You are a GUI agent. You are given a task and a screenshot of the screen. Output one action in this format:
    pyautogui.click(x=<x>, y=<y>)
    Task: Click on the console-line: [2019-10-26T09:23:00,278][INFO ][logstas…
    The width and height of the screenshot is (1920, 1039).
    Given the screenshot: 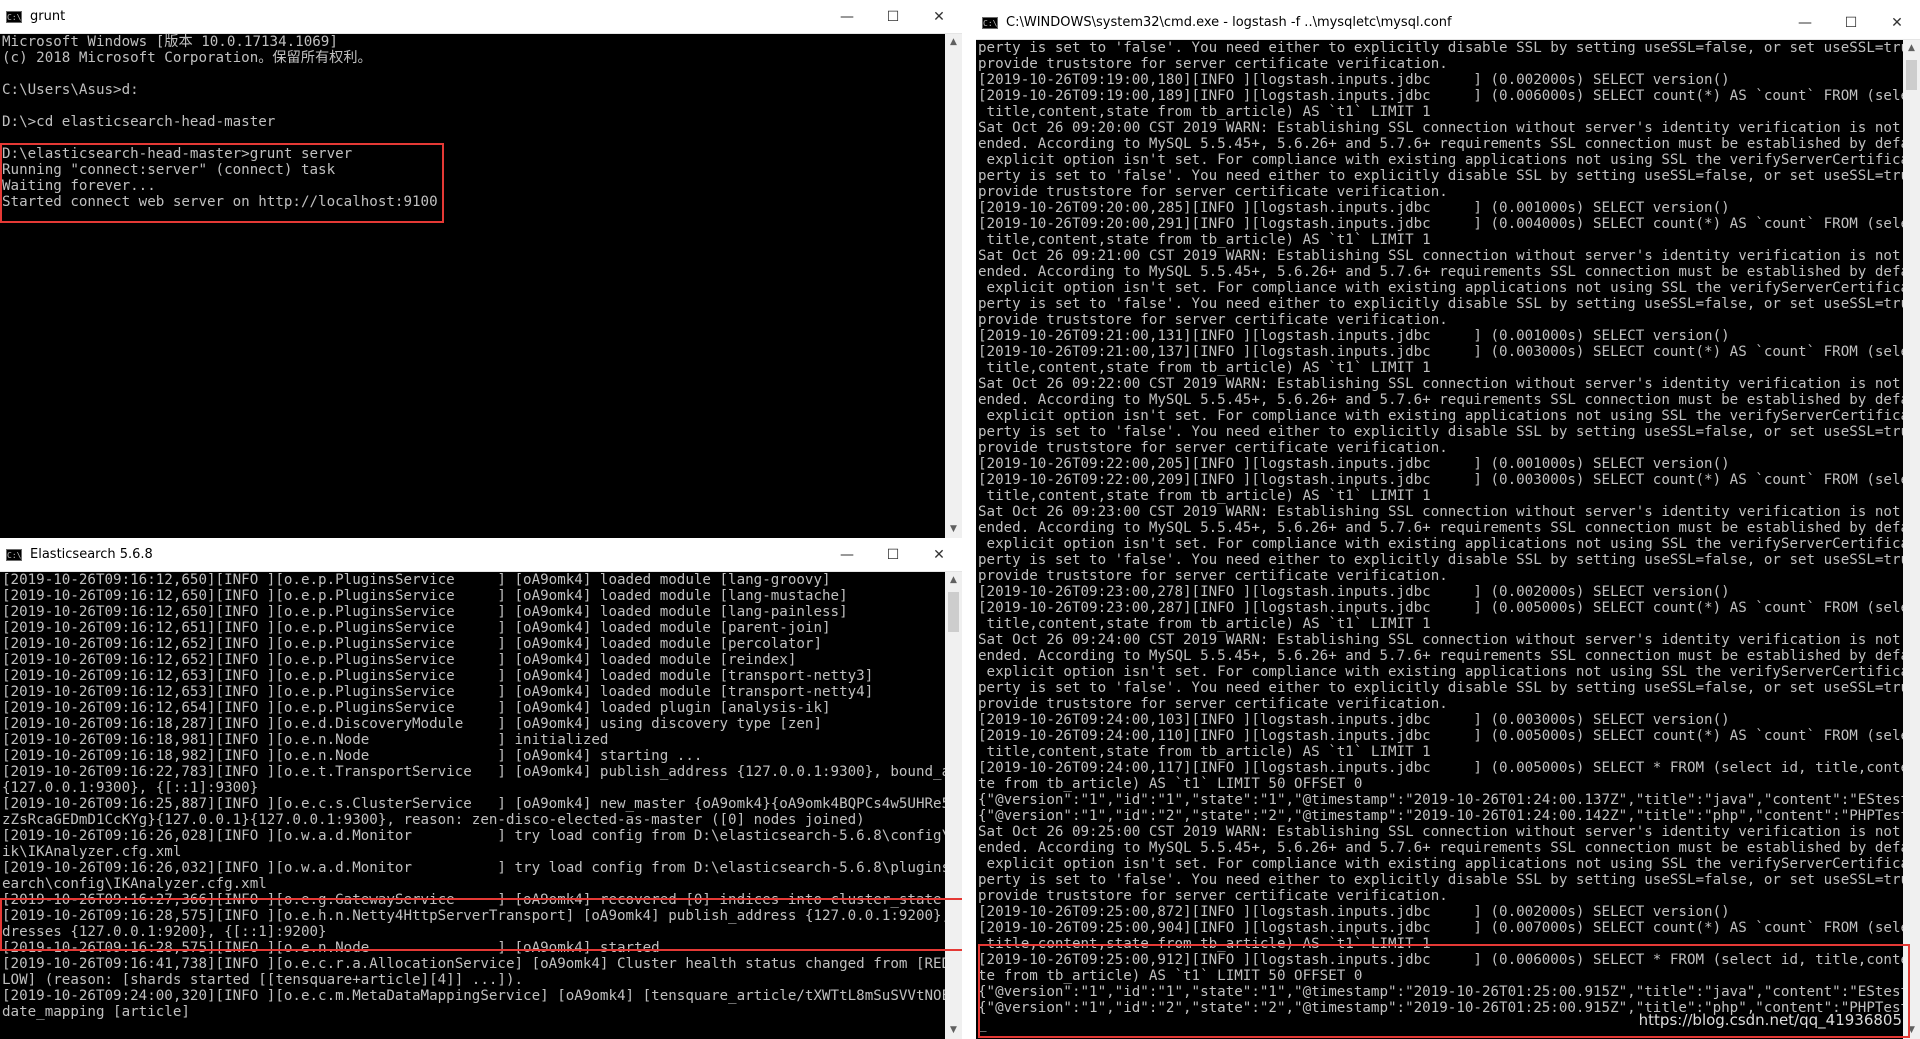 What is the action you would take?
    pyautogui.click(x=1354, y=592)
    